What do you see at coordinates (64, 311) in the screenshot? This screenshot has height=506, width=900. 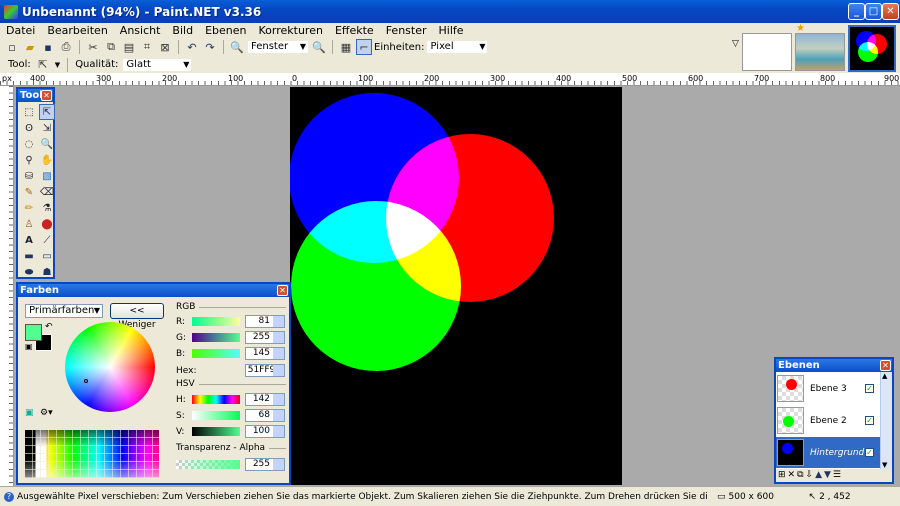 I see `color-mode-dropdown: Primärfarben ▼` at bounding box center [64, 311].